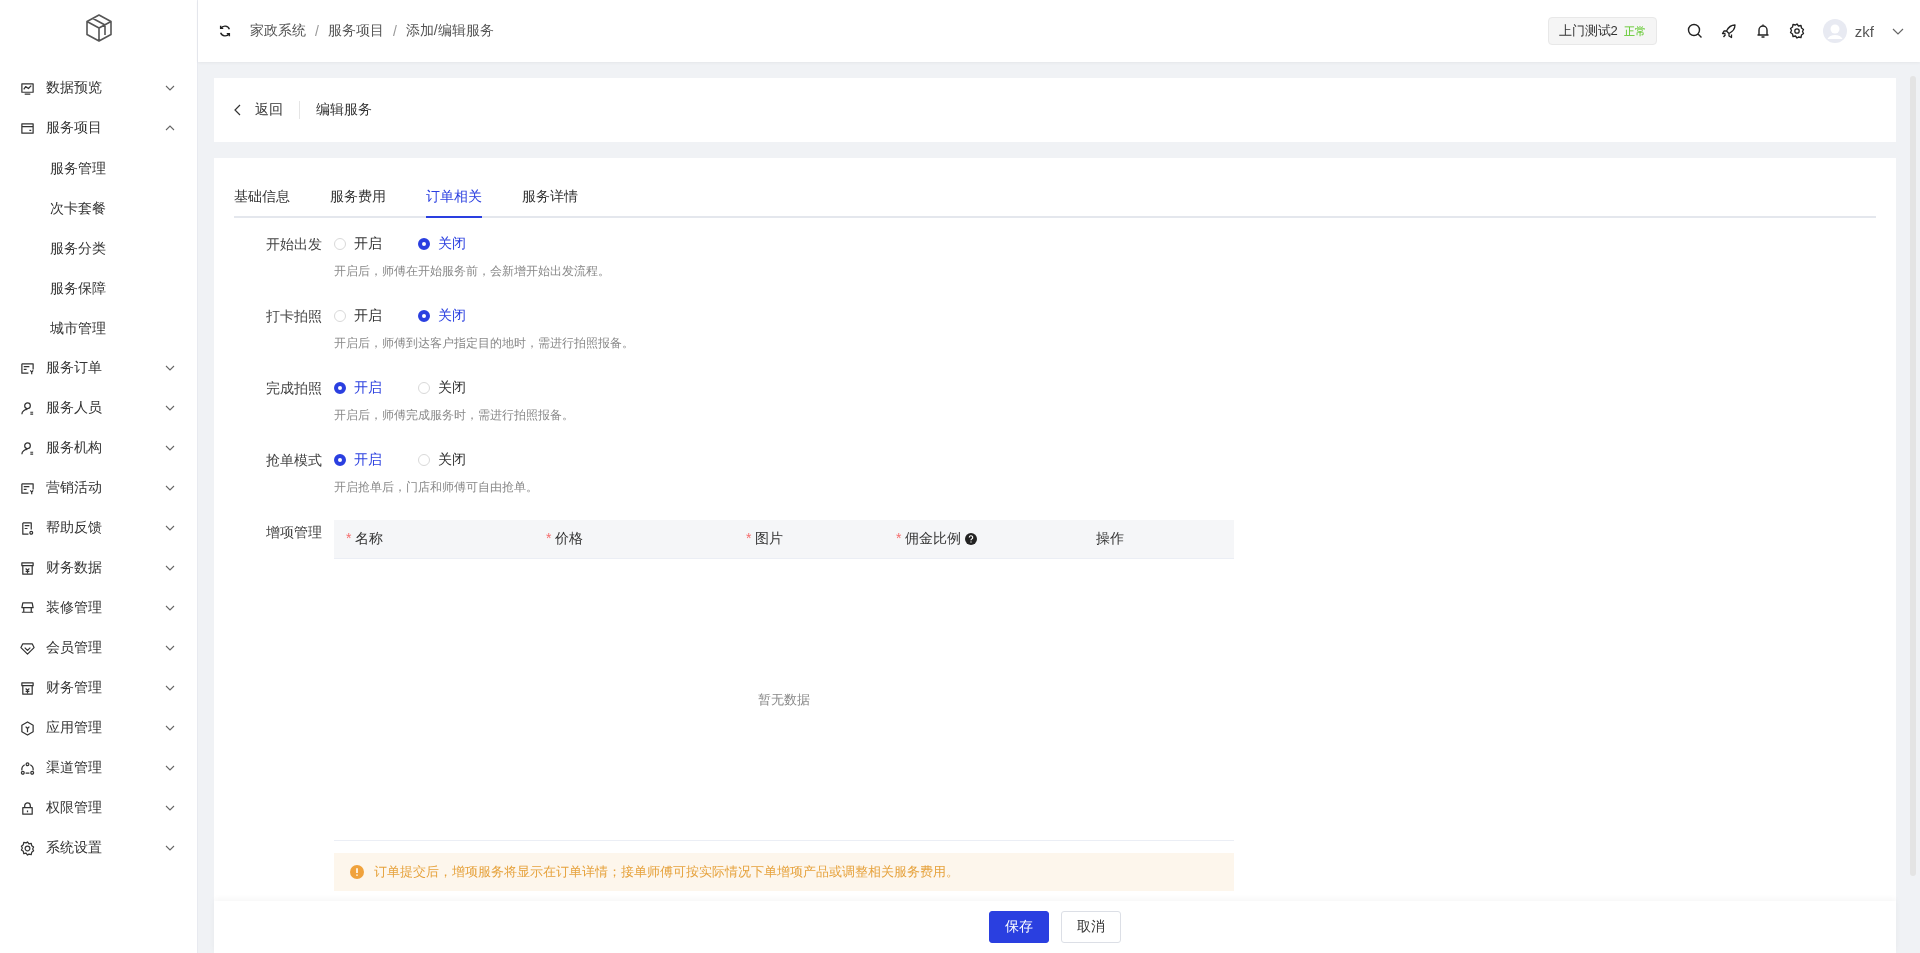  I want to click on menu-item: 财务数据, so click(98, 568).